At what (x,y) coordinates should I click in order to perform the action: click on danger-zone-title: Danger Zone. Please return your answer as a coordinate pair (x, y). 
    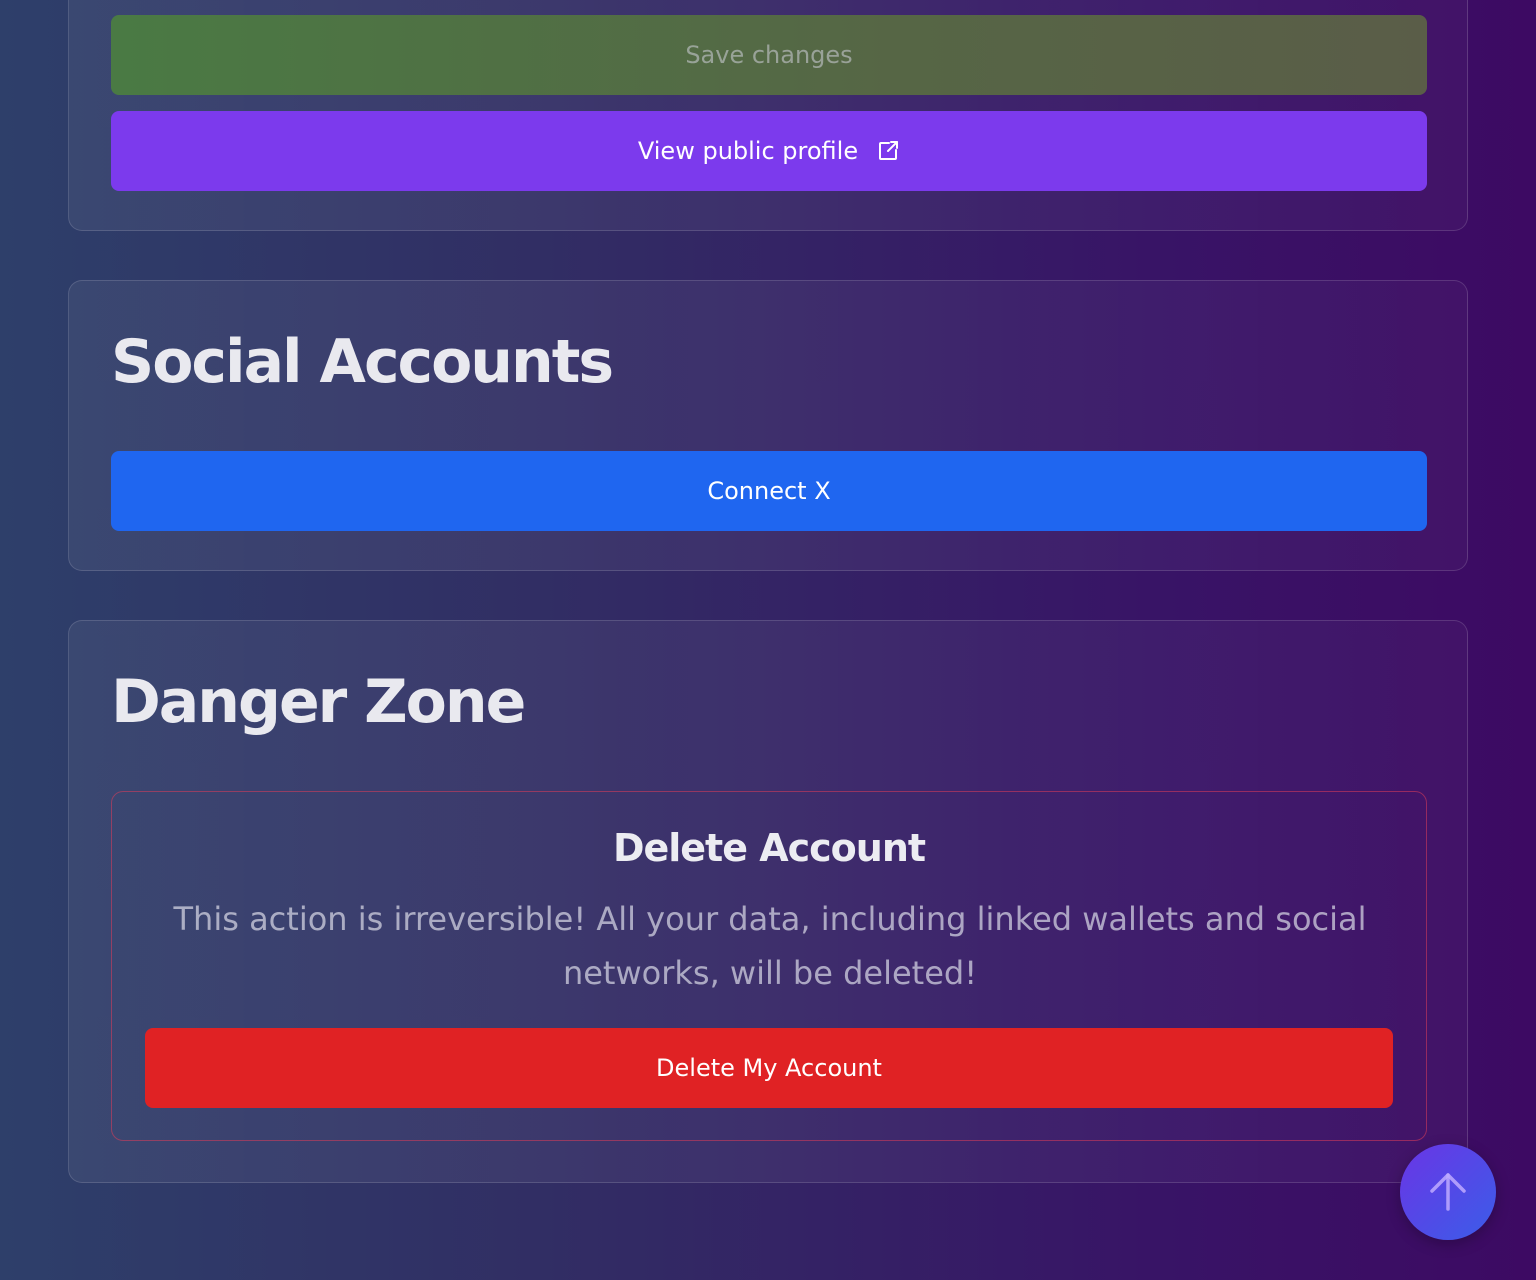
    Looking at the image, I should click on (318, 702).